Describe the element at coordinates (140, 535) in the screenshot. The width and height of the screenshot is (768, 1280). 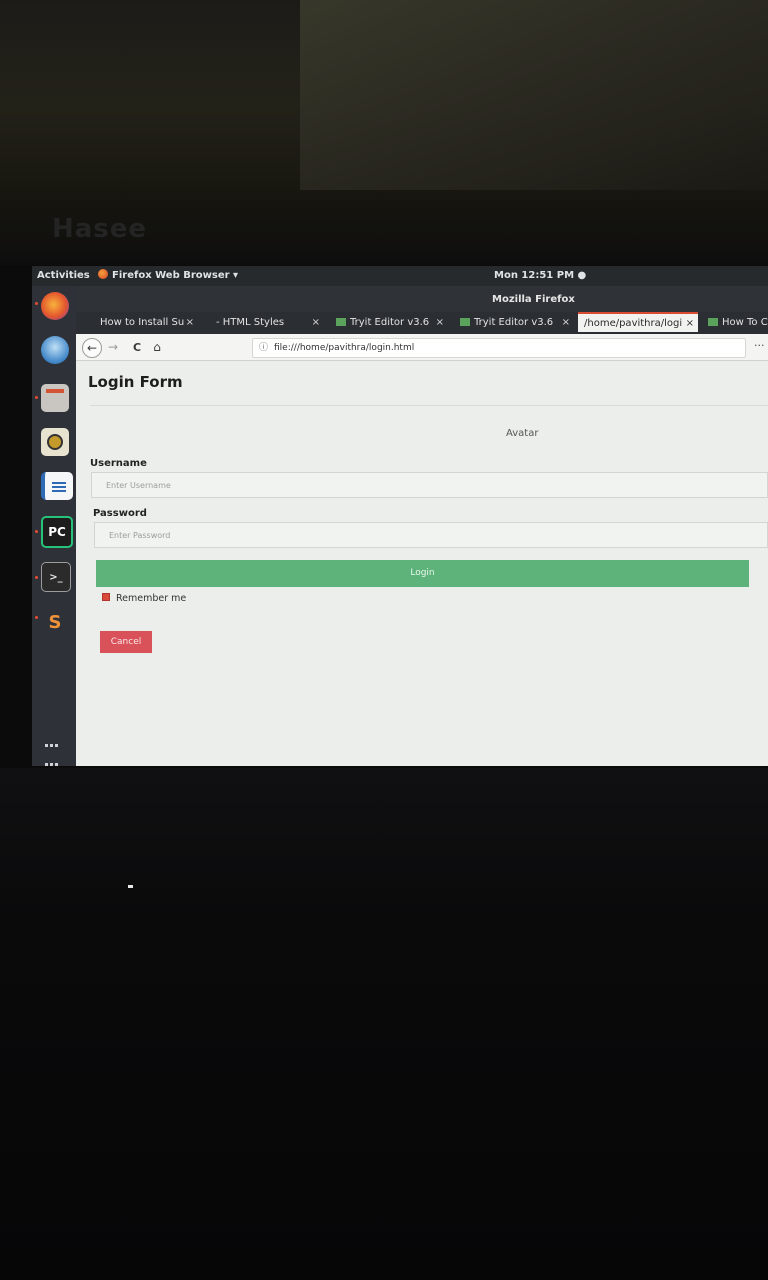
I see `password-placeholder: Enter Password` at that location.